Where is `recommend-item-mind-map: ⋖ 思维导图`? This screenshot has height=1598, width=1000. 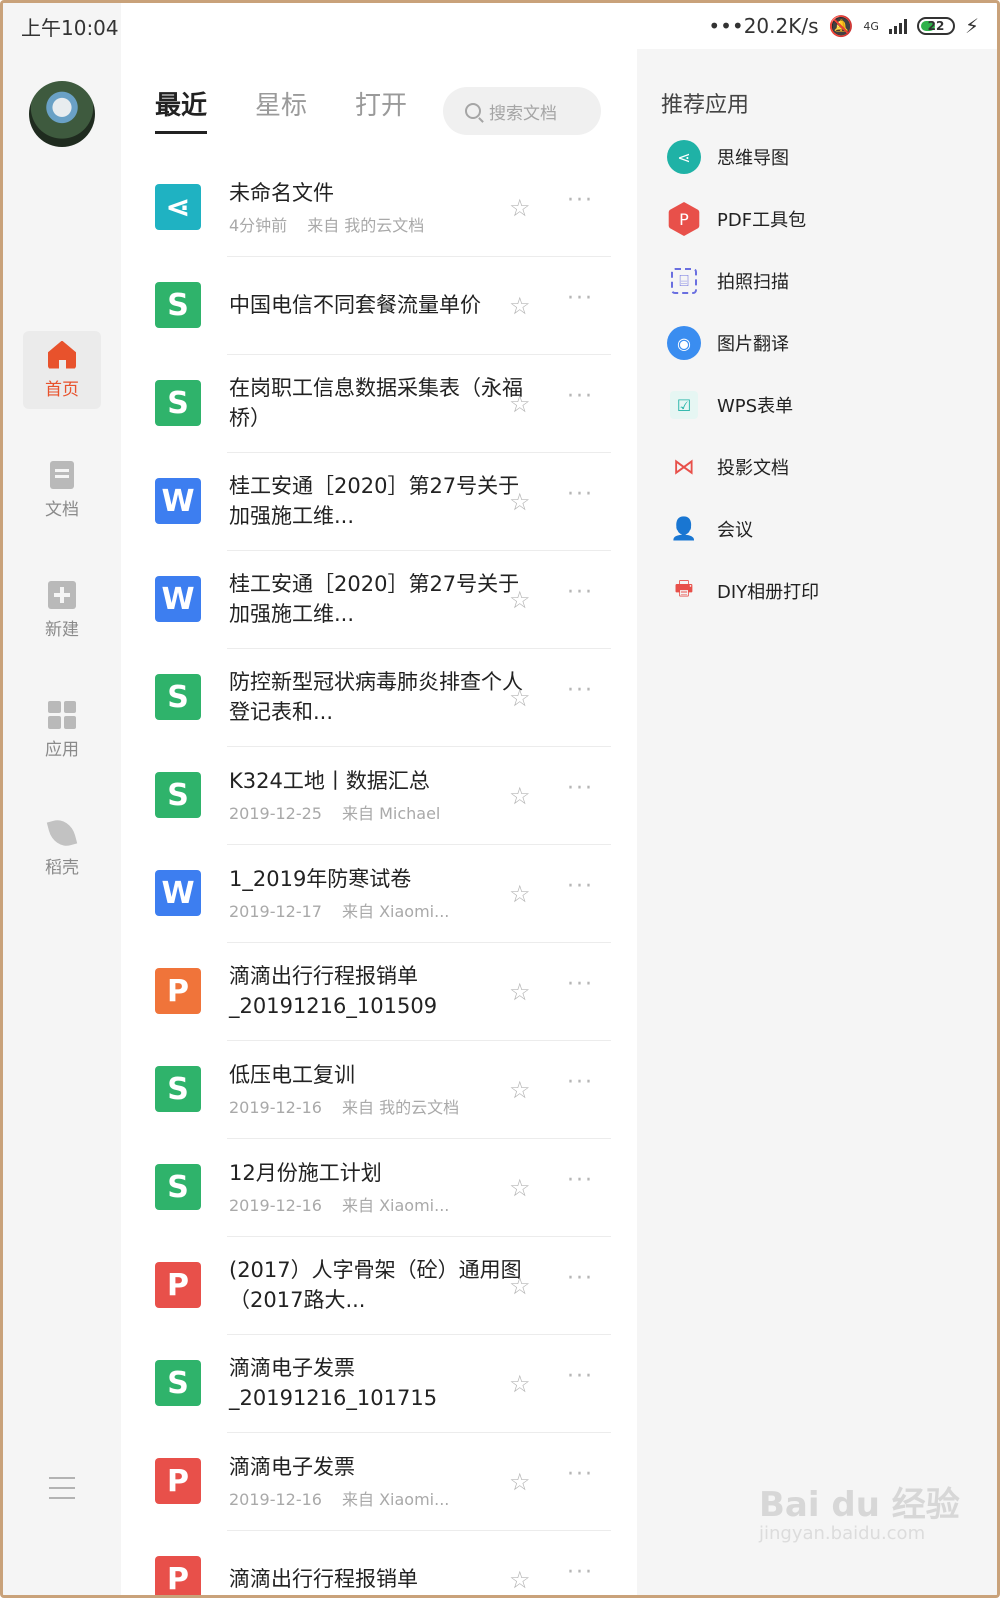
recommend-item-mind-map: ⋖ 思维导图 is located at coordinates (728, 157).